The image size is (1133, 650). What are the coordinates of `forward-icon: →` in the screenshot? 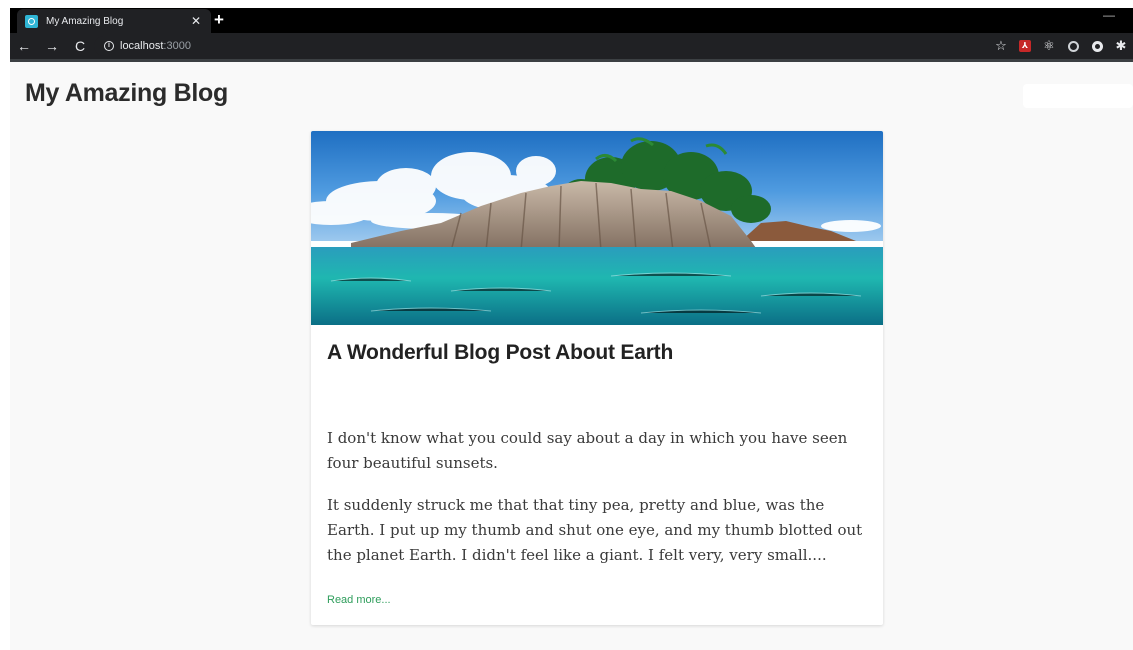 It's located at (52, 46).